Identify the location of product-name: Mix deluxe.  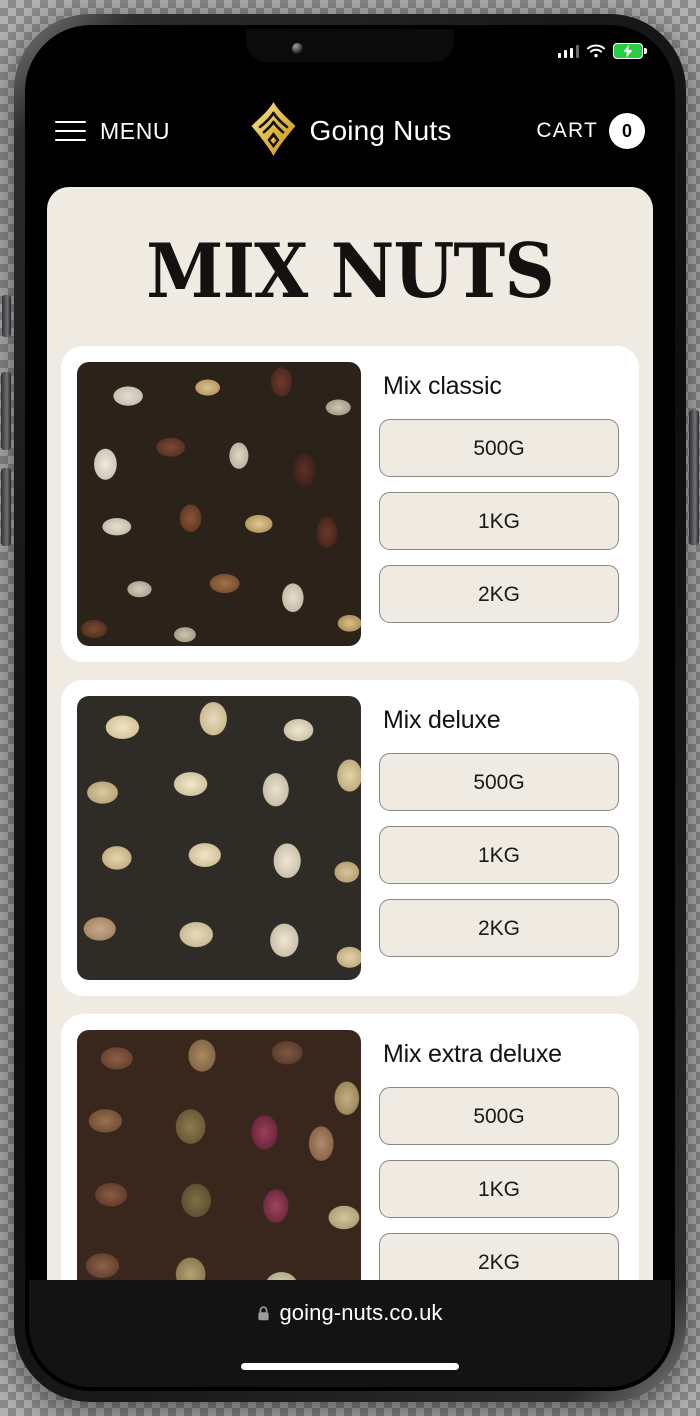
(442, 720).